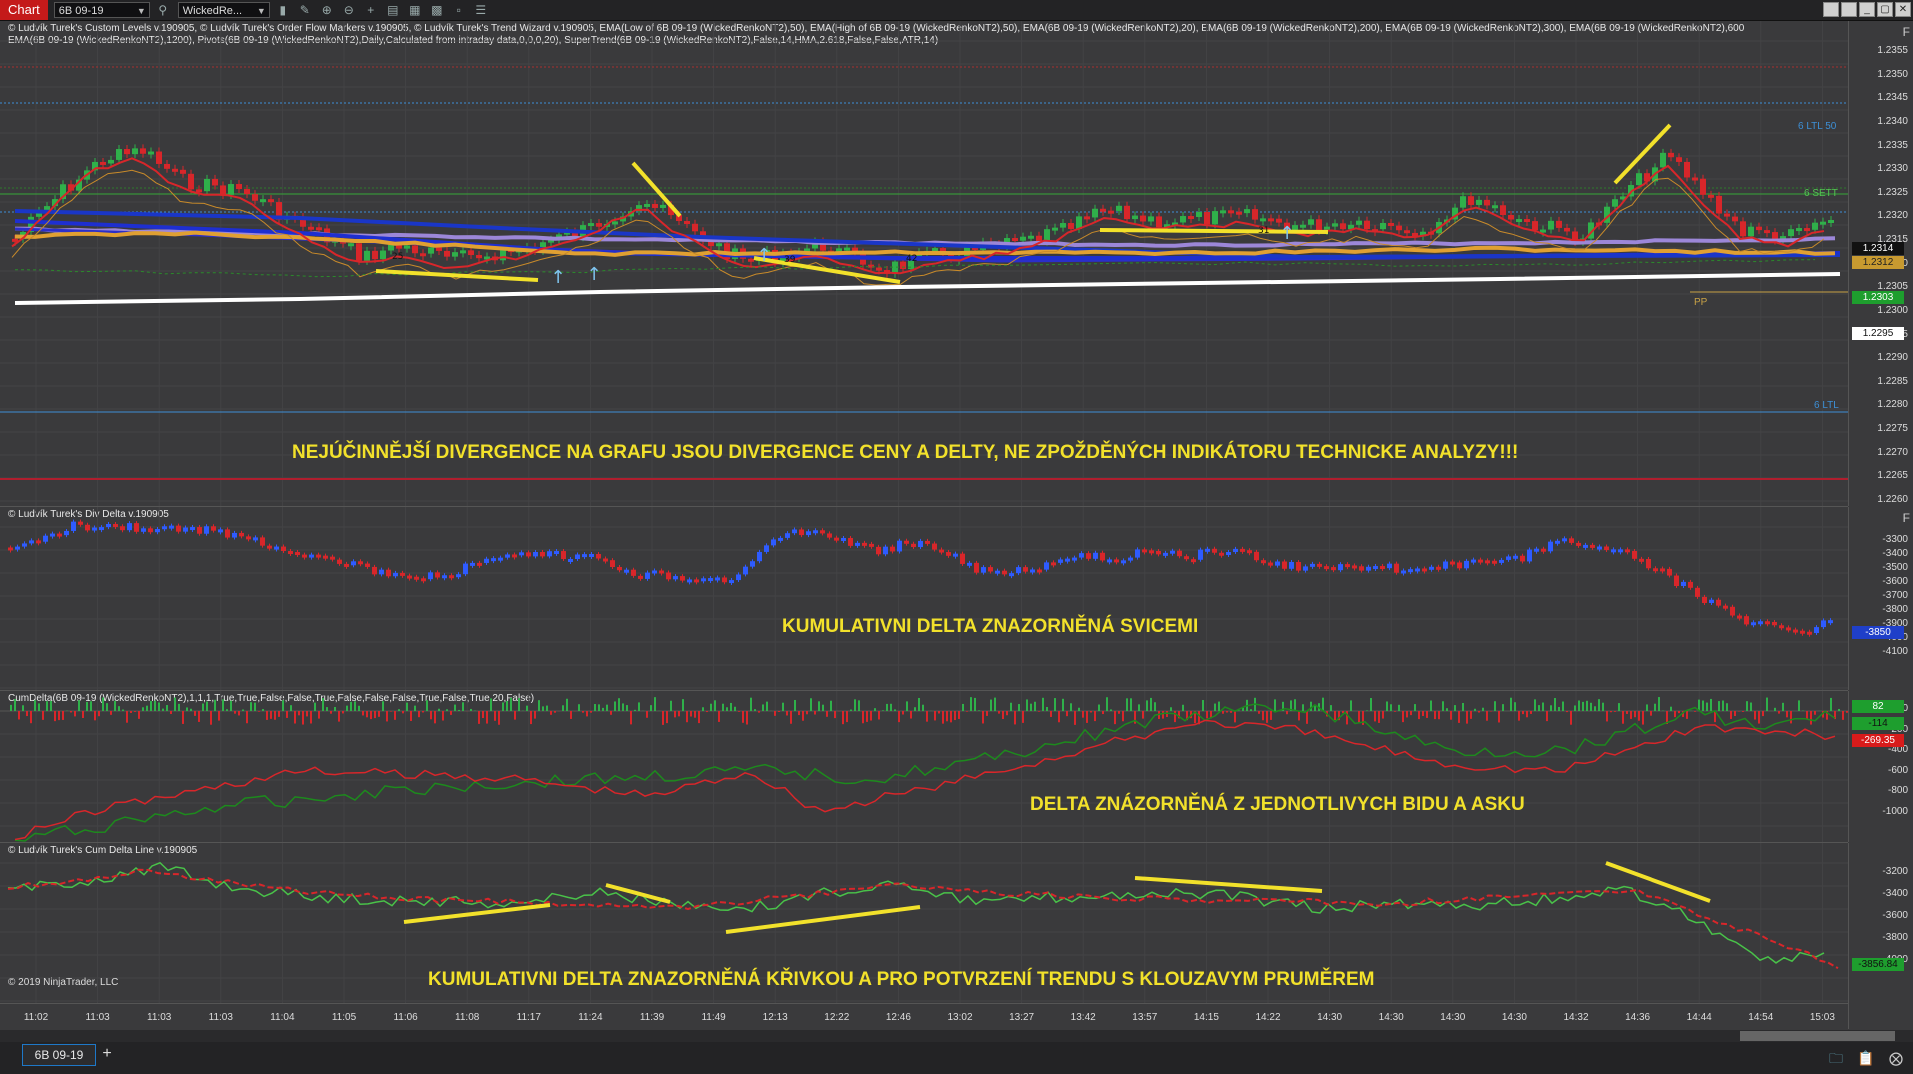 Image resolution: width=1913 pixels, height=1074 pixels. What do you see at coordinates (1885, 9) in the screenshot?
I see `maximize-button: ▢` at bounding box center [1885, 9].